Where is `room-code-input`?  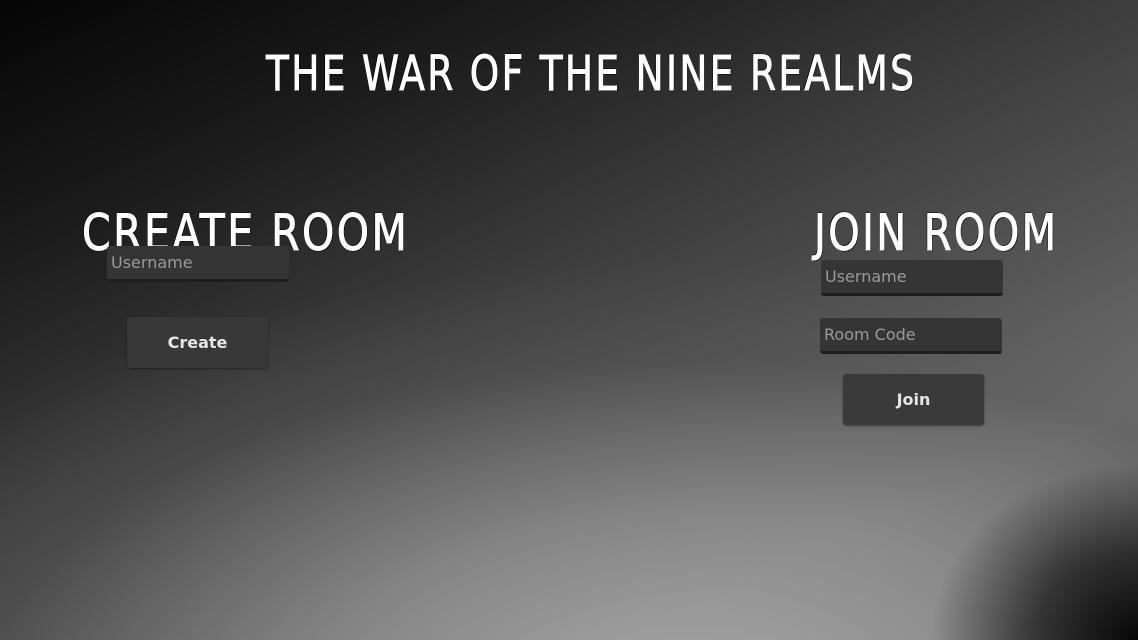 room-code-input is located at coordinates (911, 336).